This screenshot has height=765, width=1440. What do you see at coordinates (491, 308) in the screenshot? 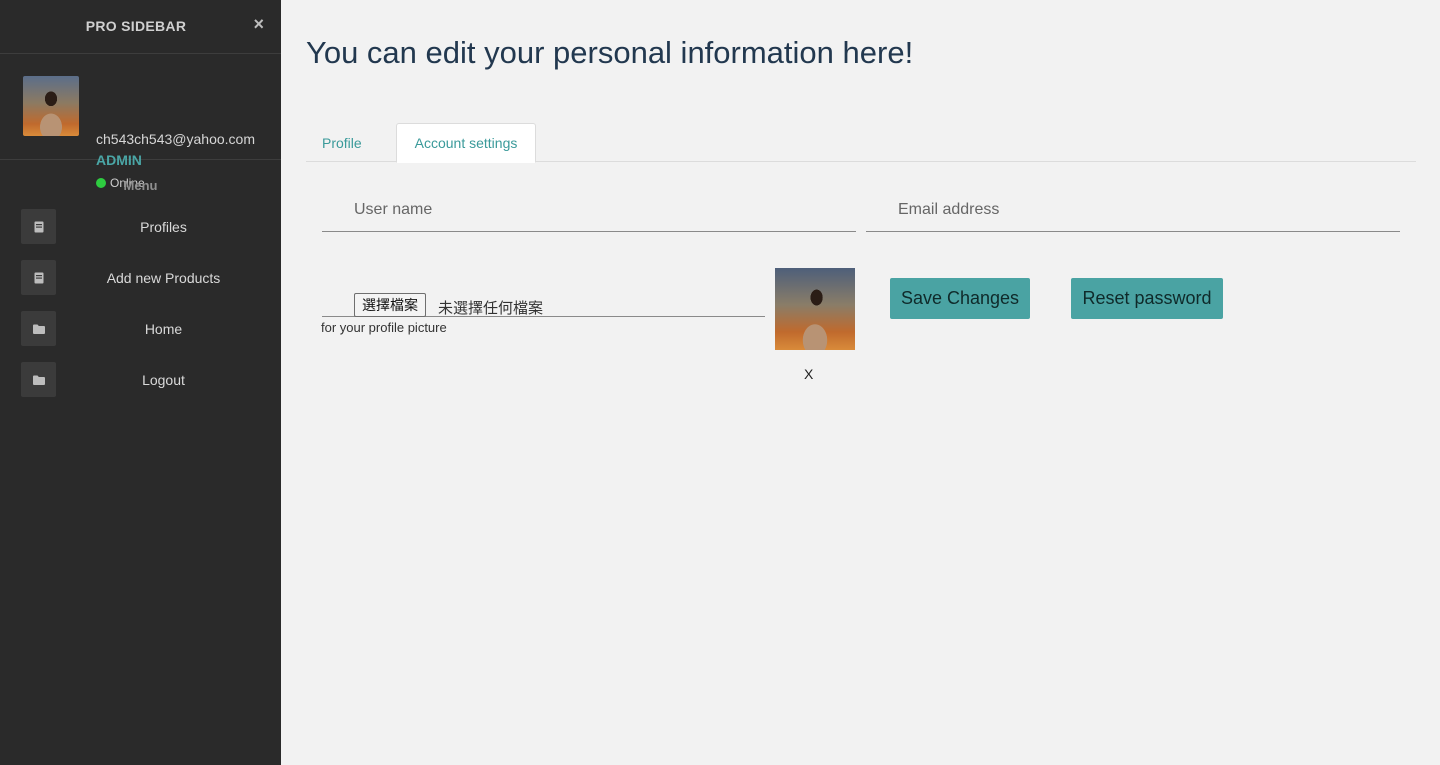
I see `file-status-text: 未選擇任何檔案` at bounding box center [491, 308].